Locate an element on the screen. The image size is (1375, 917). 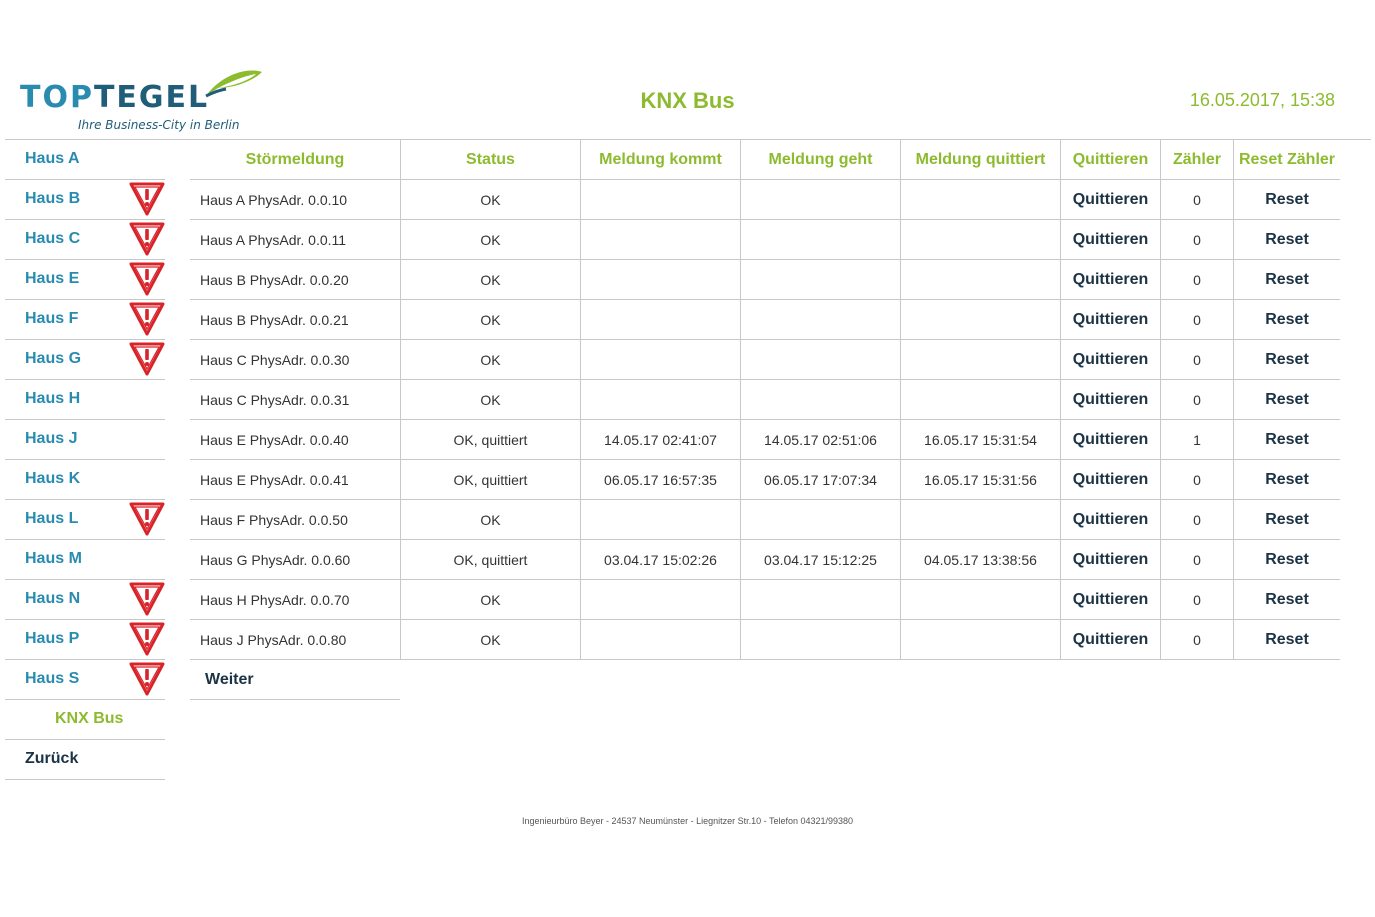
stoermeldung-cell: Haus A PhysAdr. 0.0.11 is located at coordinates (295, 239).